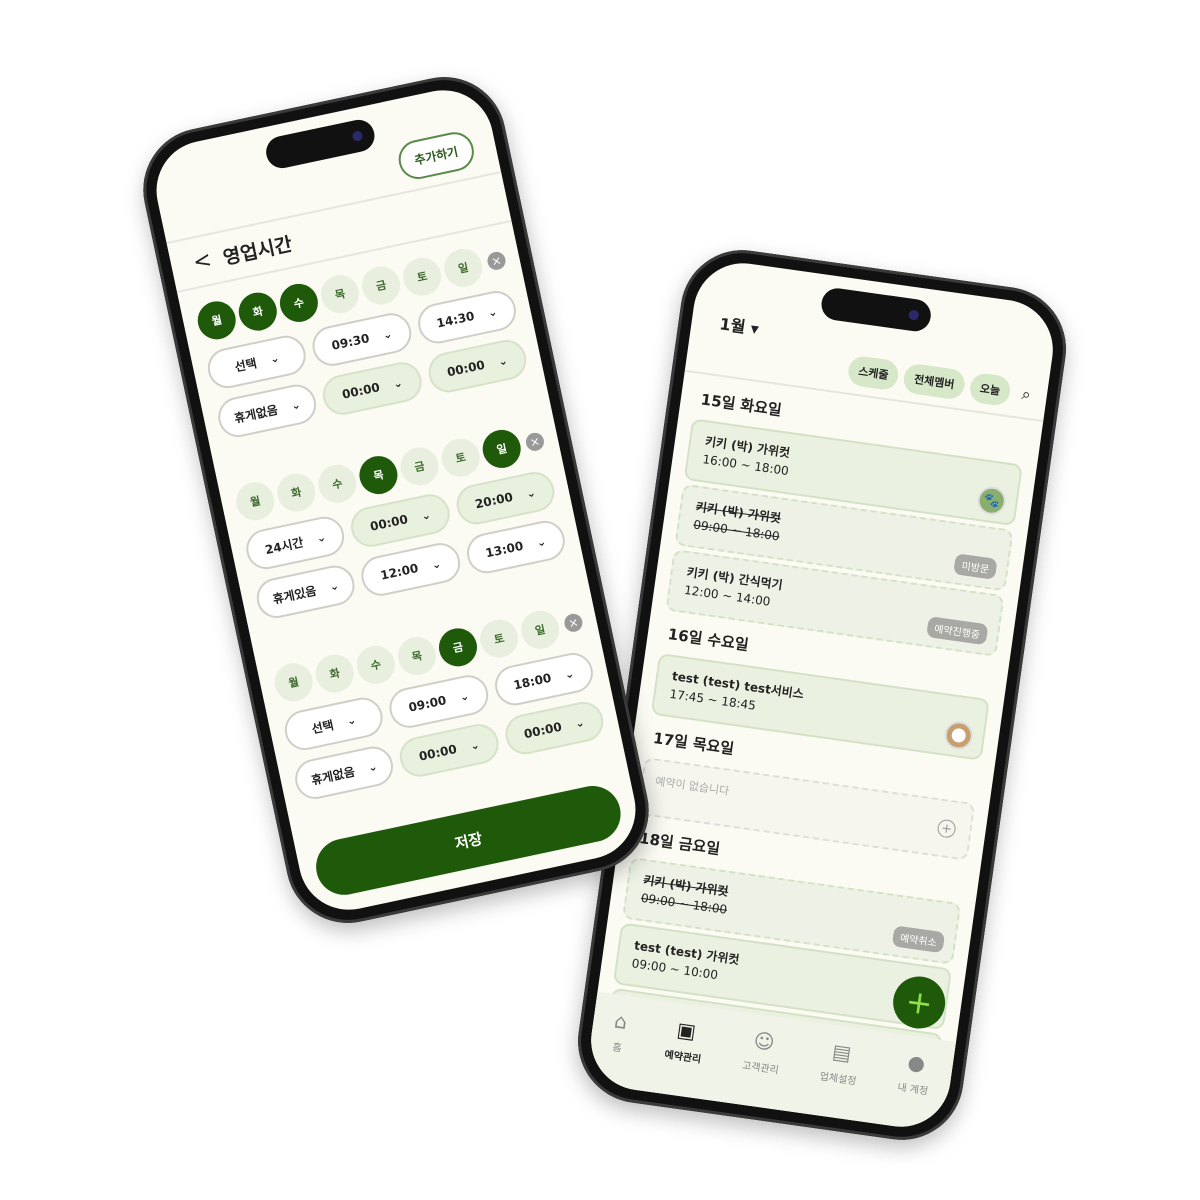  I want to click on time-select: 09:30 ⌄, so click(362, 339).